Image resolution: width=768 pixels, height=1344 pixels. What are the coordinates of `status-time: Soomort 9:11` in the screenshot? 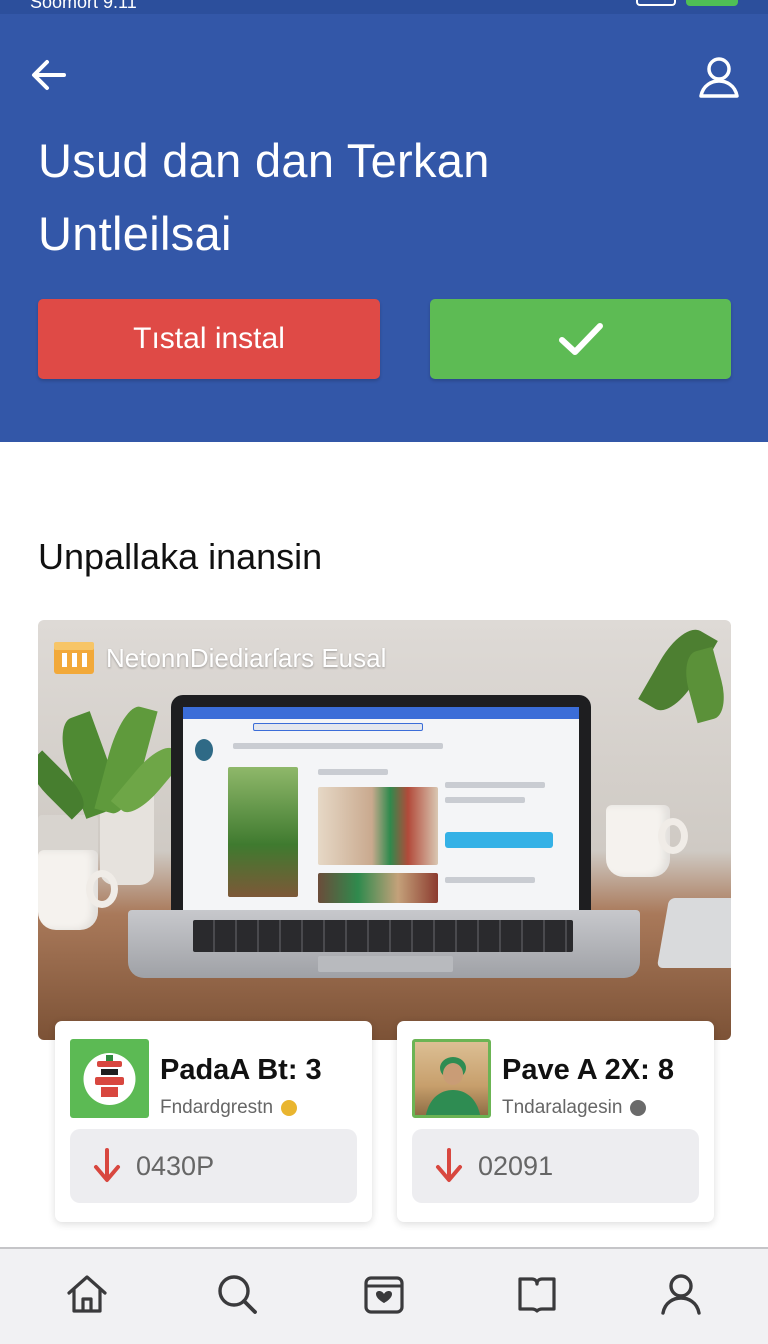 It's located at (83, 6).